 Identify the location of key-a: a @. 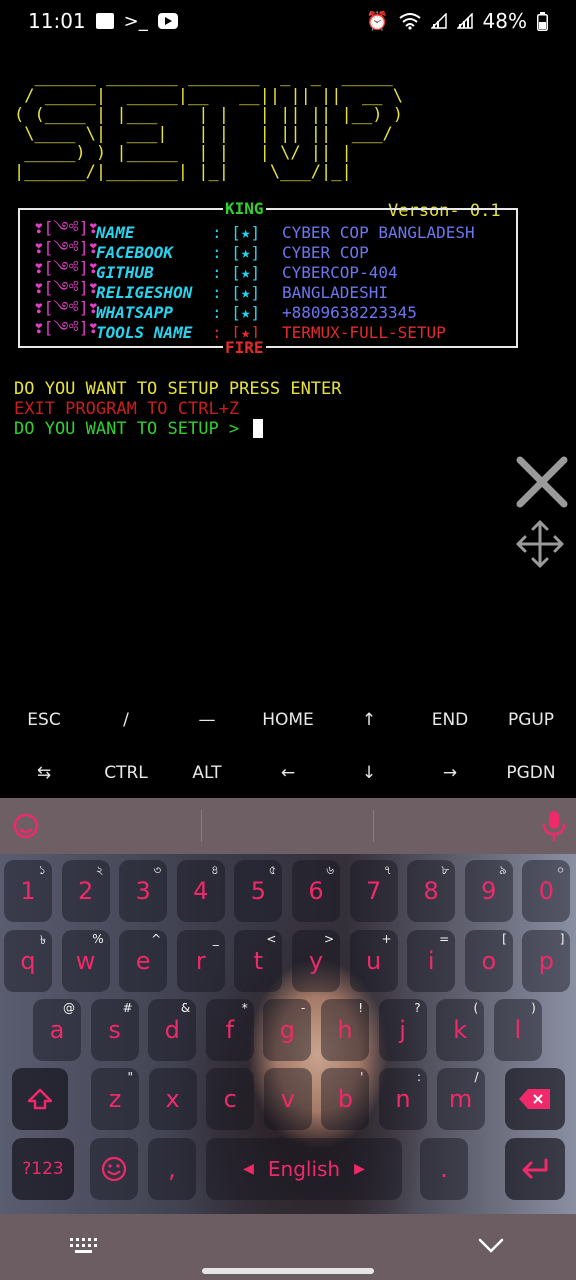
(57, 1030).